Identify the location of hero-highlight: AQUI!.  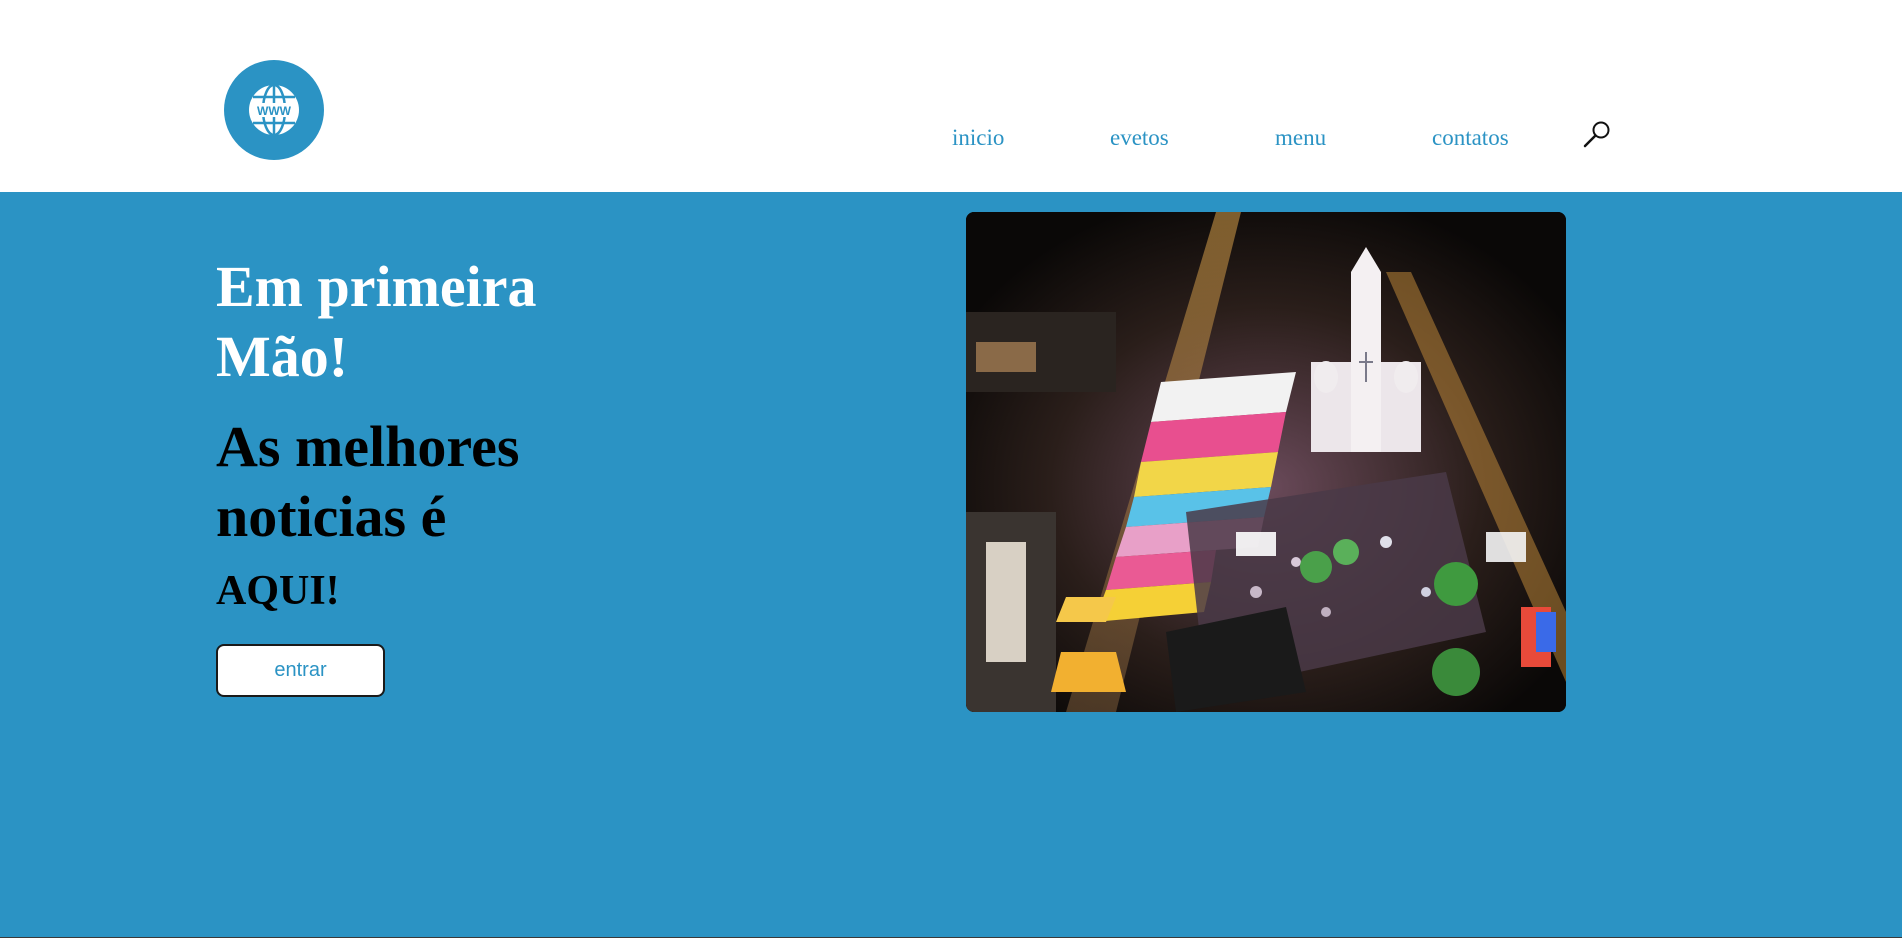
(278, 591).